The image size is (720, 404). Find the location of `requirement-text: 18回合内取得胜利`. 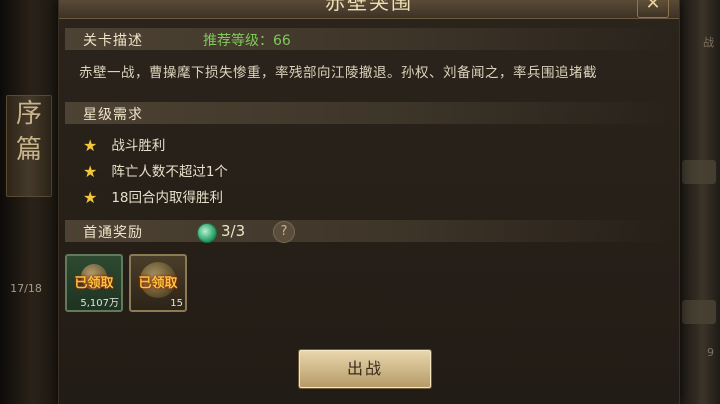

requirement-text: 18回合内取得胜利 is located at coordinates (167, 198).